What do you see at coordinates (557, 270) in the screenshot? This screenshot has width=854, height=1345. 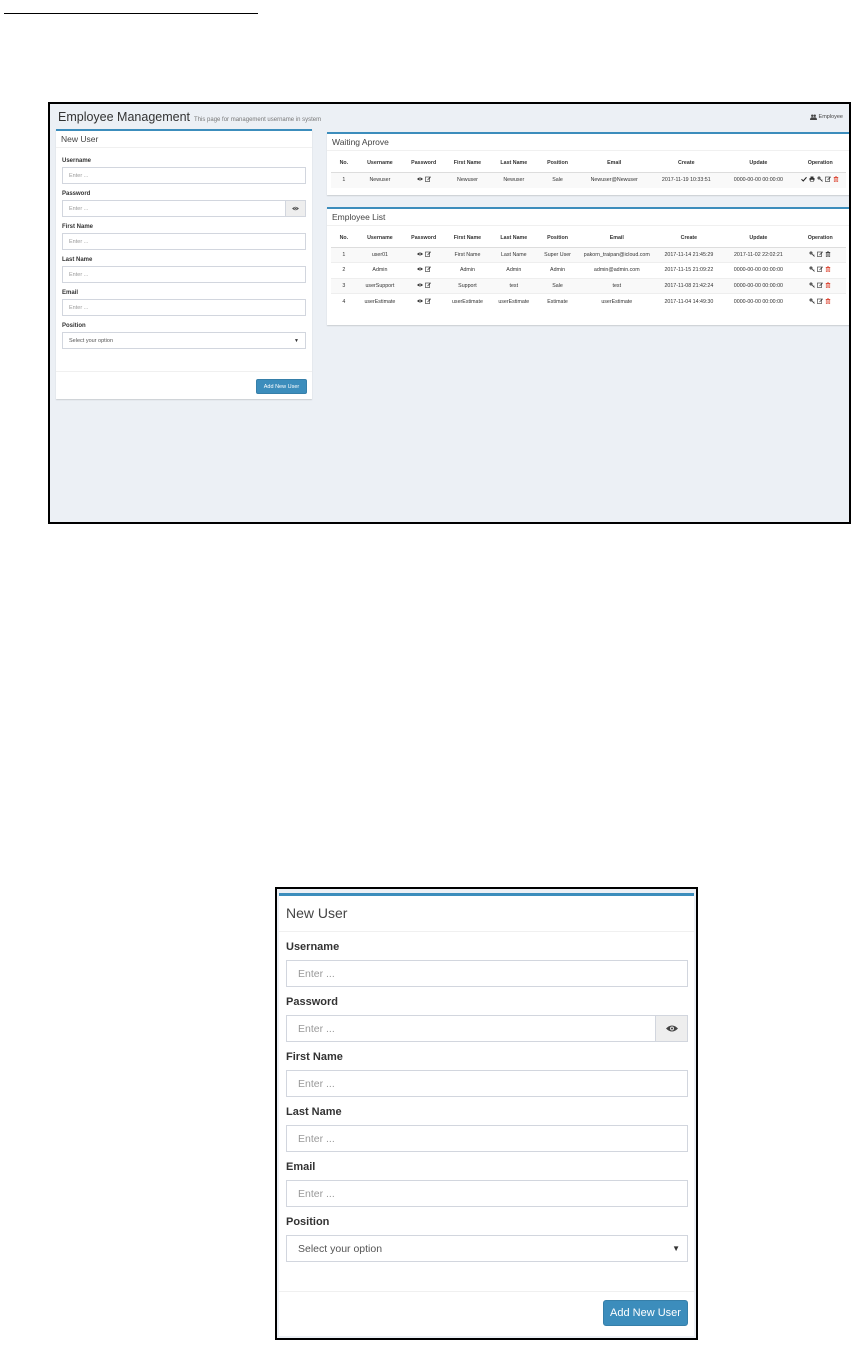 I see `cell-position: Admin` at bounding box center [557, 270].